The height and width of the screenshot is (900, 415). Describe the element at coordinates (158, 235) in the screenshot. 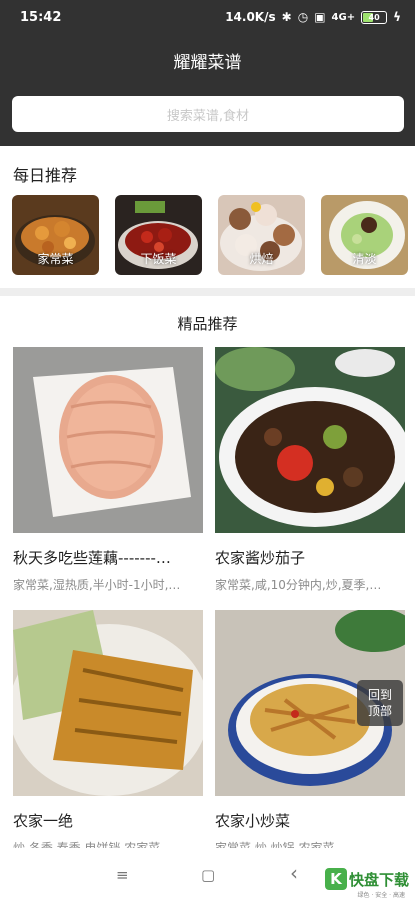

I see `daily-card-rice-dishes: 下饭菜` at that location.